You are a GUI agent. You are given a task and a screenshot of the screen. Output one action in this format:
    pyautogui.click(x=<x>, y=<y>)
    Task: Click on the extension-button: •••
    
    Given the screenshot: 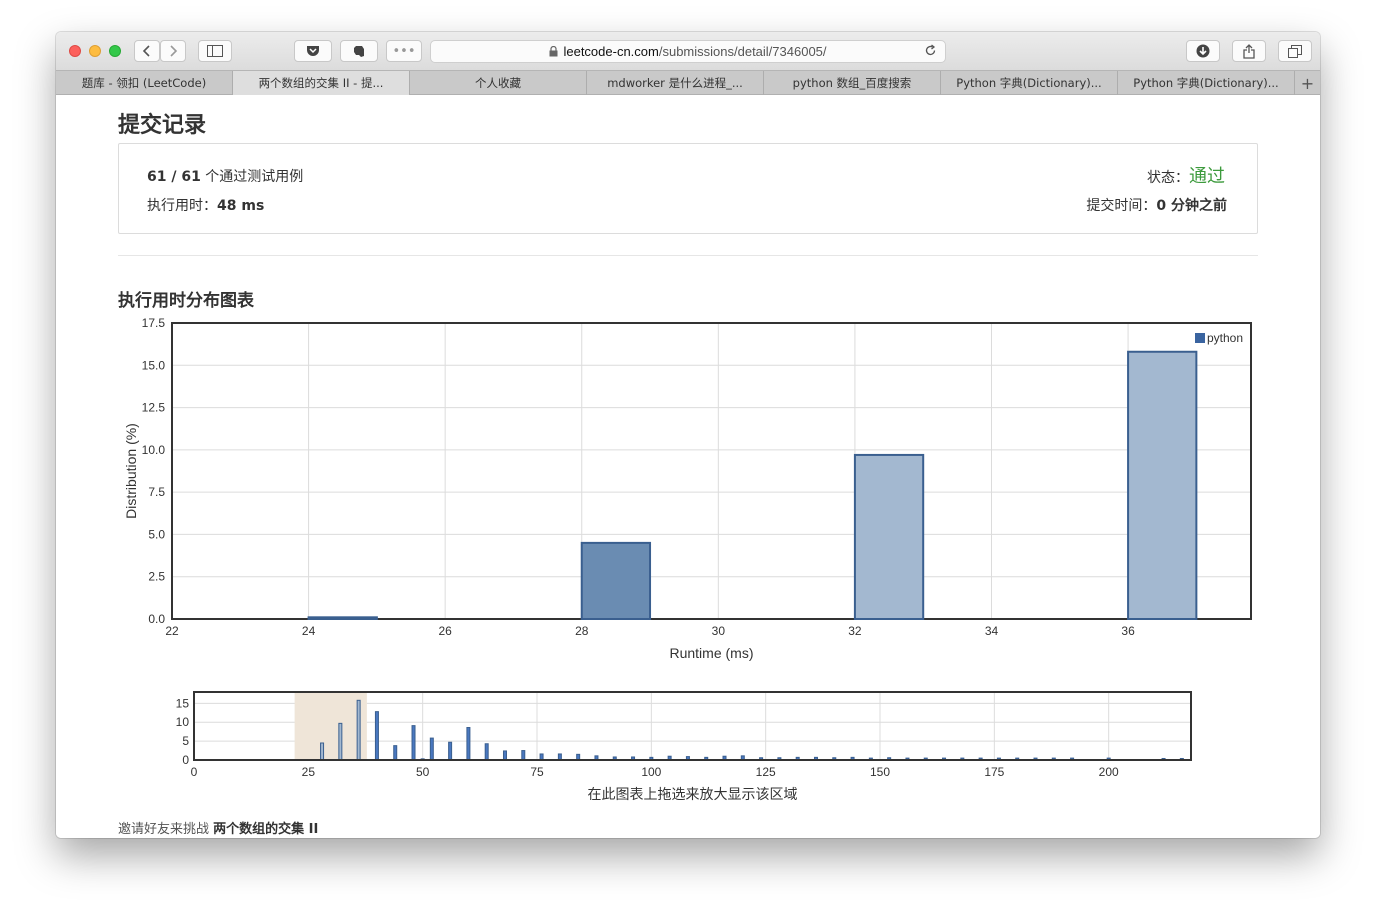 What is the action you would take?
    pyautogui.click(x=404, y=51)
    